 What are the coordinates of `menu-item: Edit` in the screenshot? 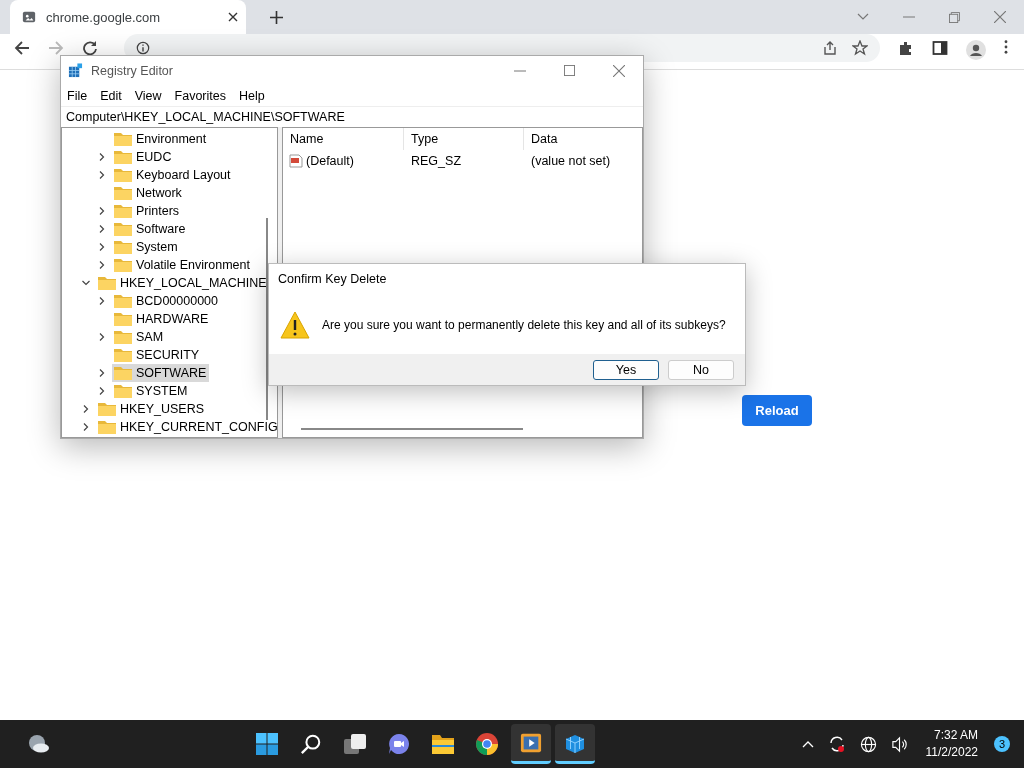 It's located at (111, 95).